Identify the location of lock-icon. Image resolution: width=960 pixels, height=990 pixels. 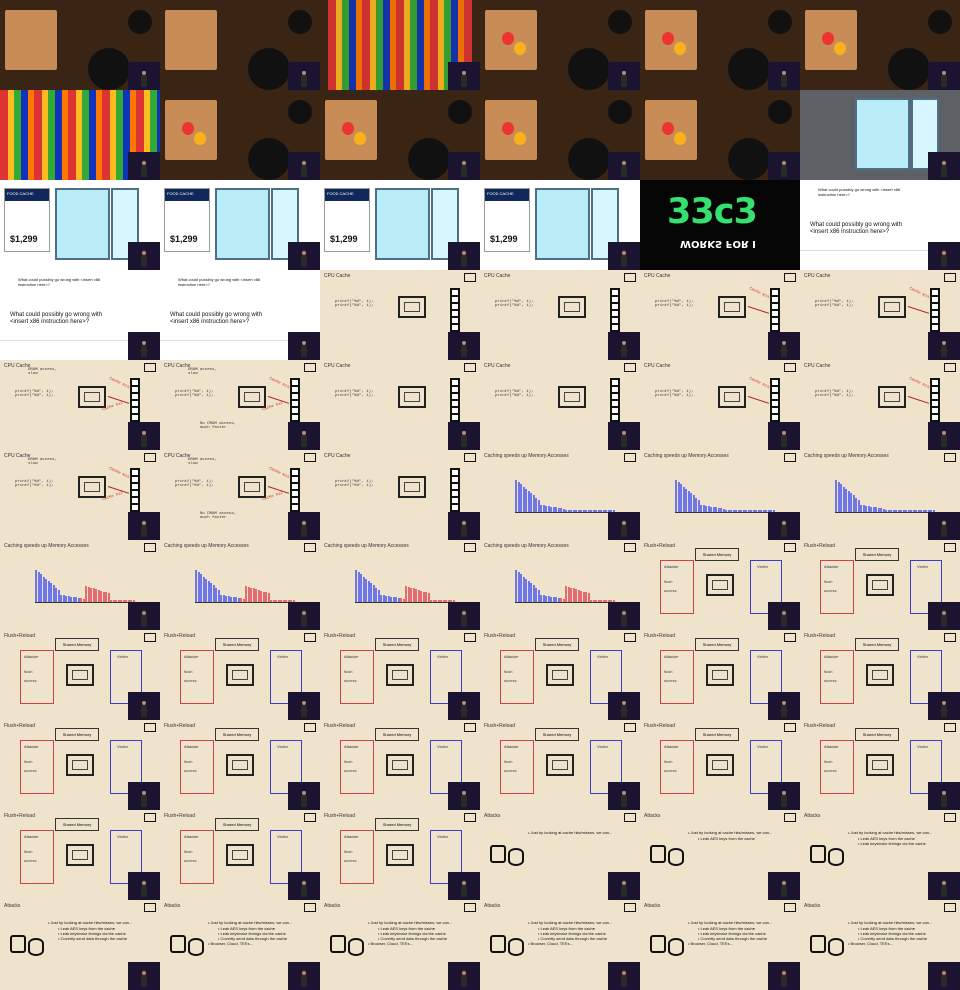
(498, 944).